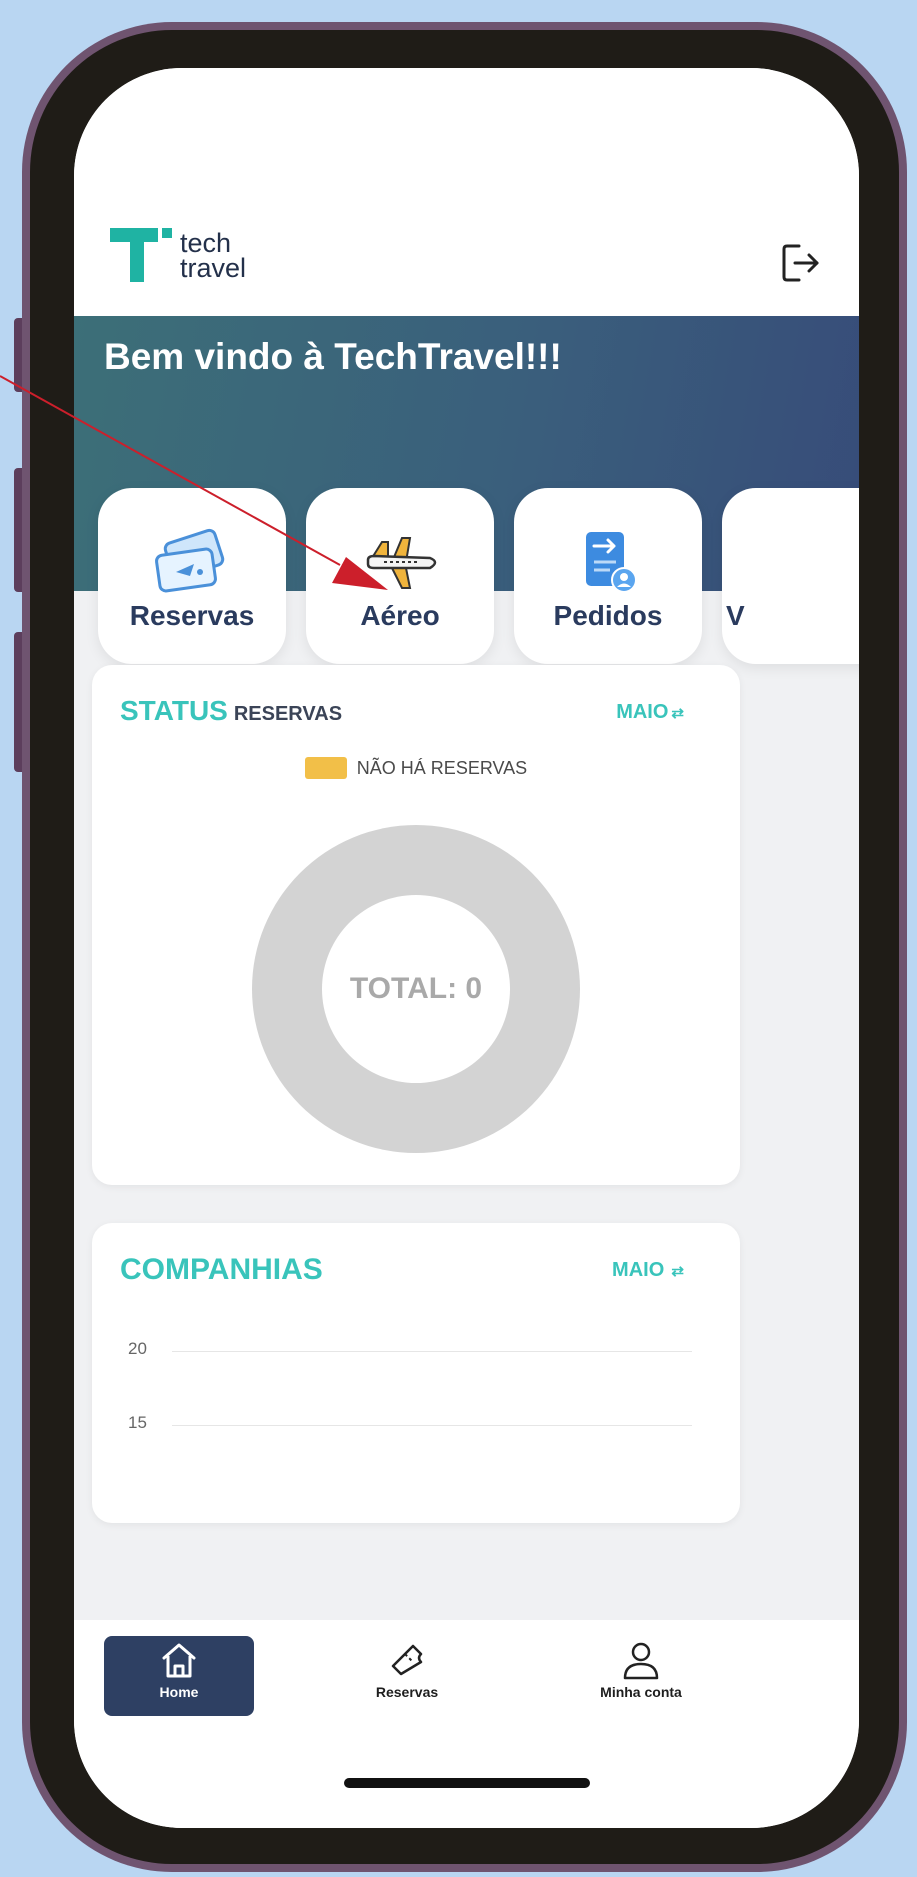  I want to click on category-card-reservas: Reservas, so click(192, 576).